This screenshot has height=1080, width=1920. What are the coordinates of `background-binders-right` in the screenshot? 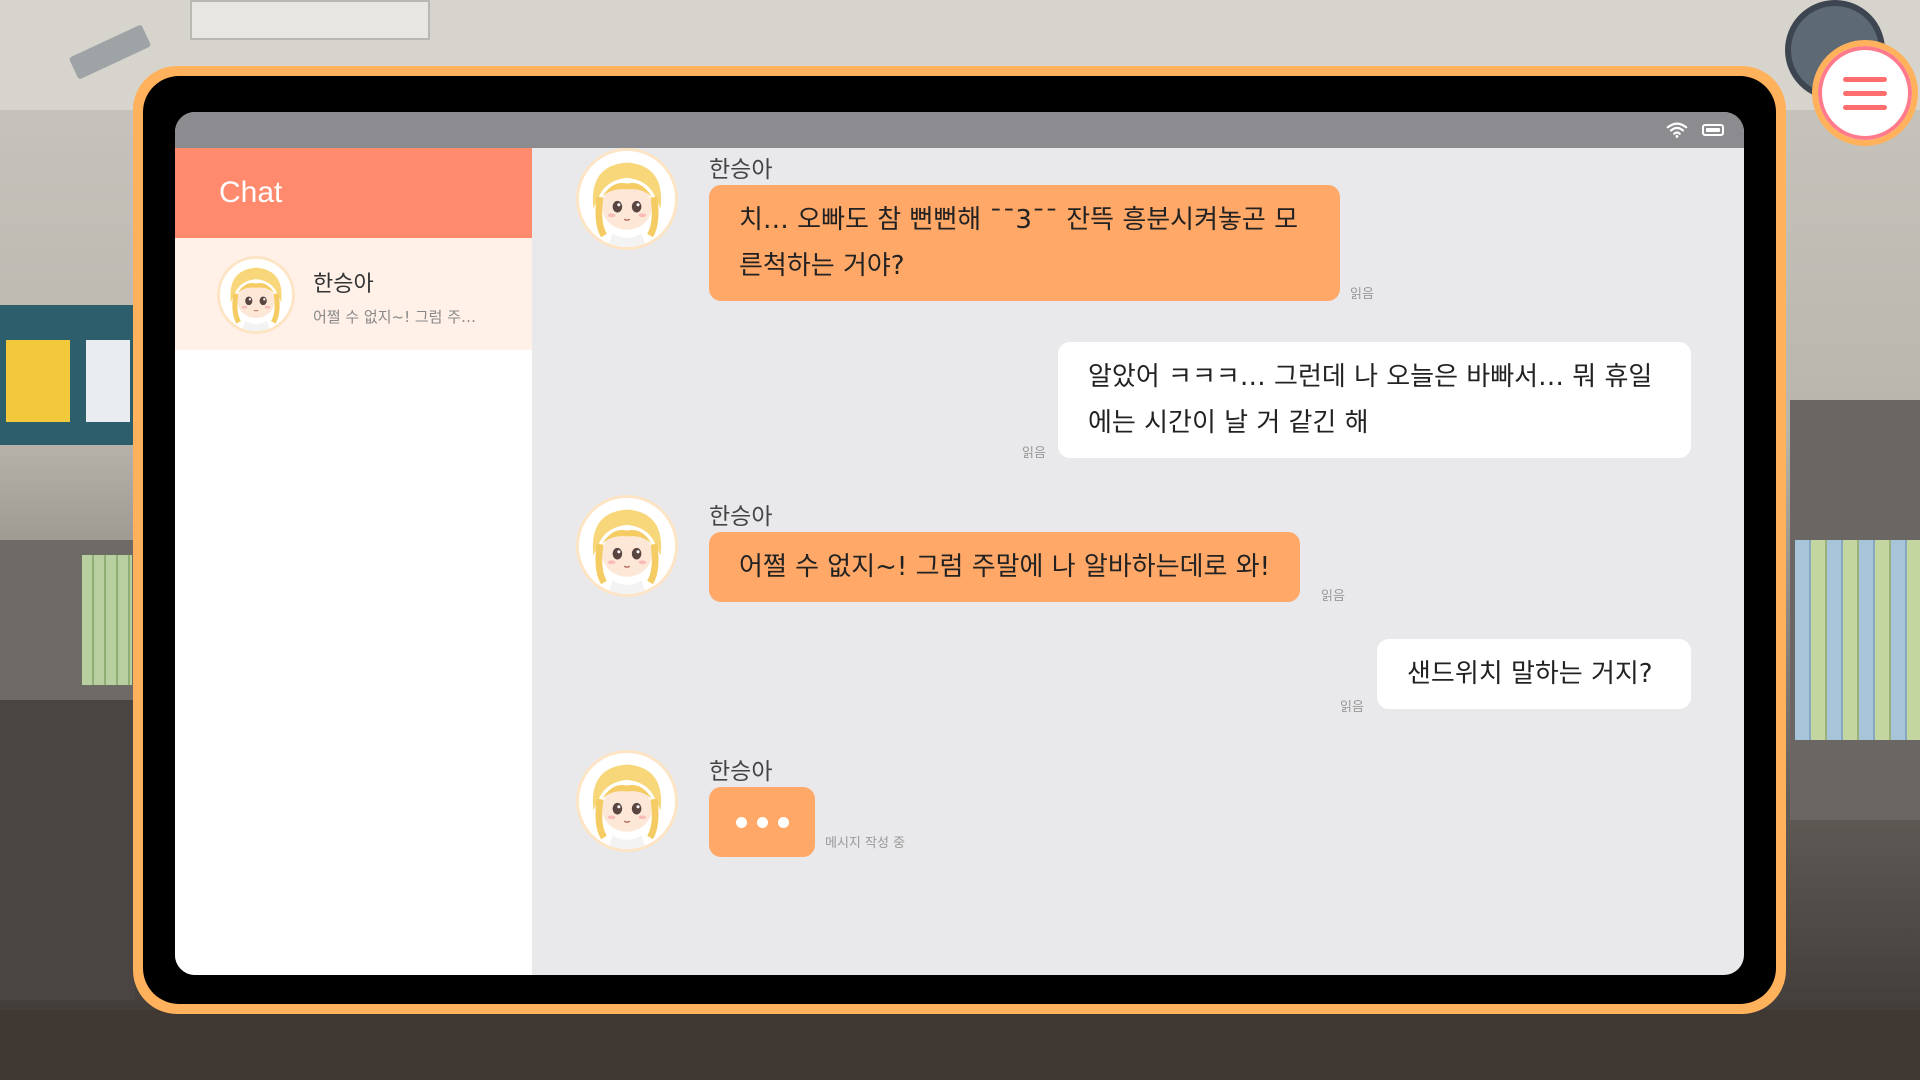 It's located at (1857, 640).